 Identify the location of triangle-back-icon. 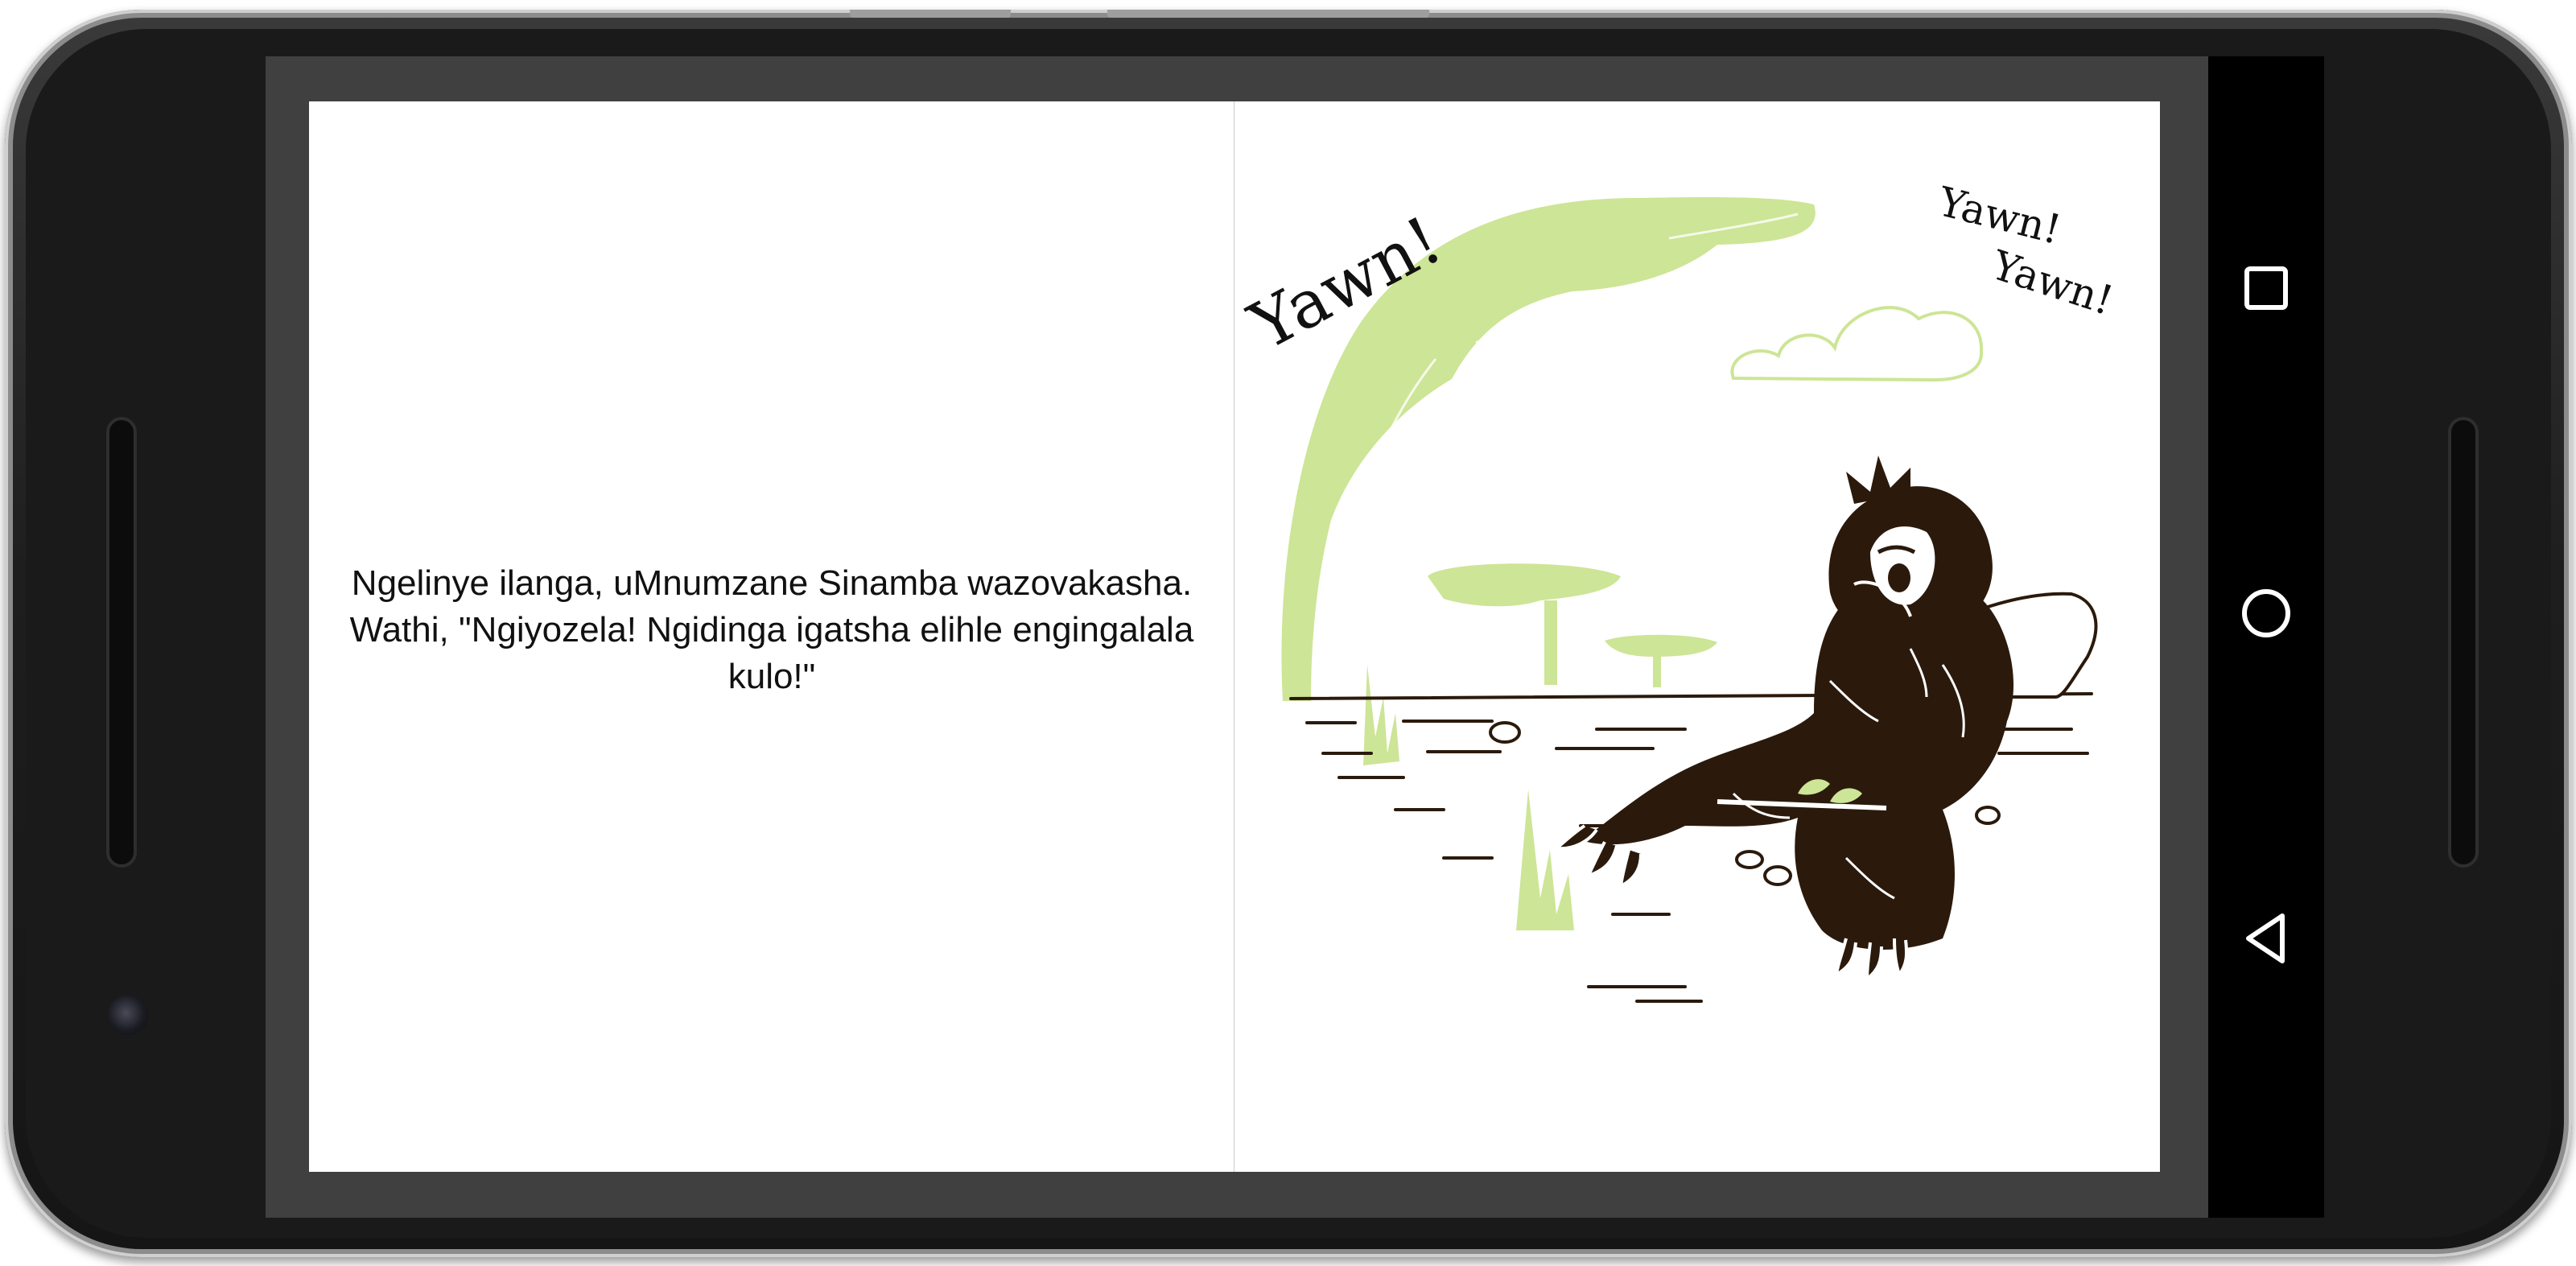
(2265, 938).